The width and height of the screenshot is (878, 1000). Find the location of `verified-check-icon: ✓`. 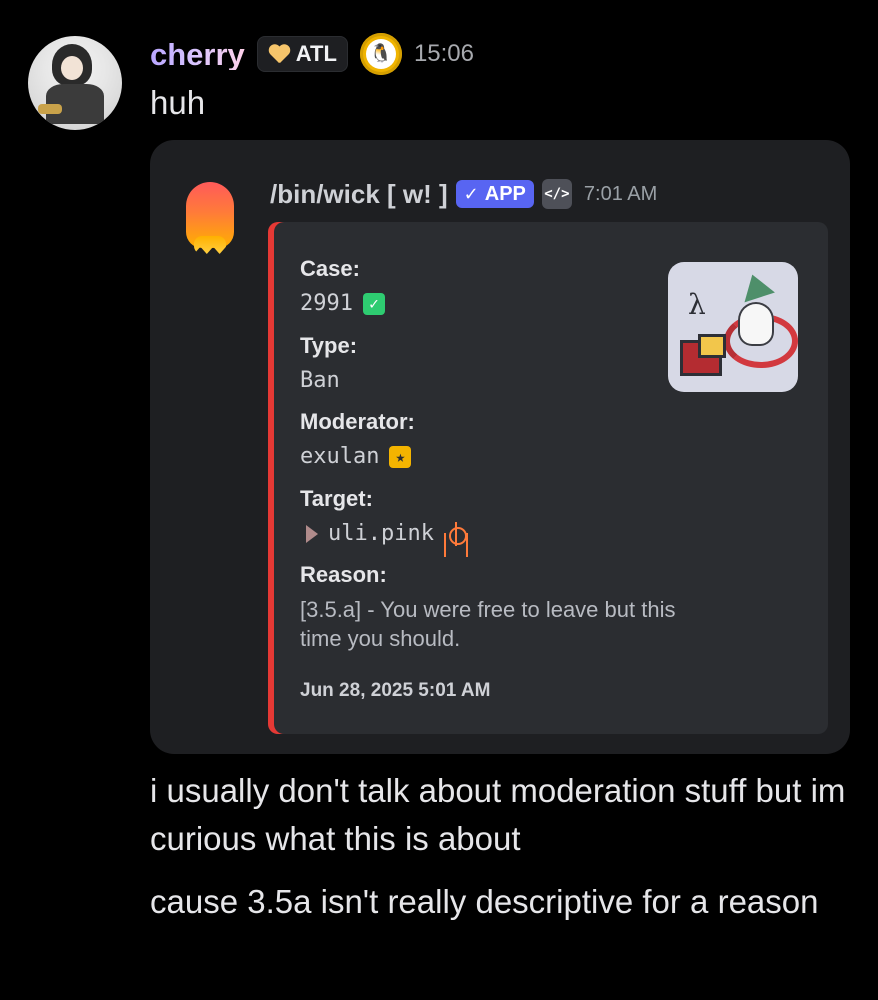

verified-check-icon: ✓ is located at coordinates (471, 194).